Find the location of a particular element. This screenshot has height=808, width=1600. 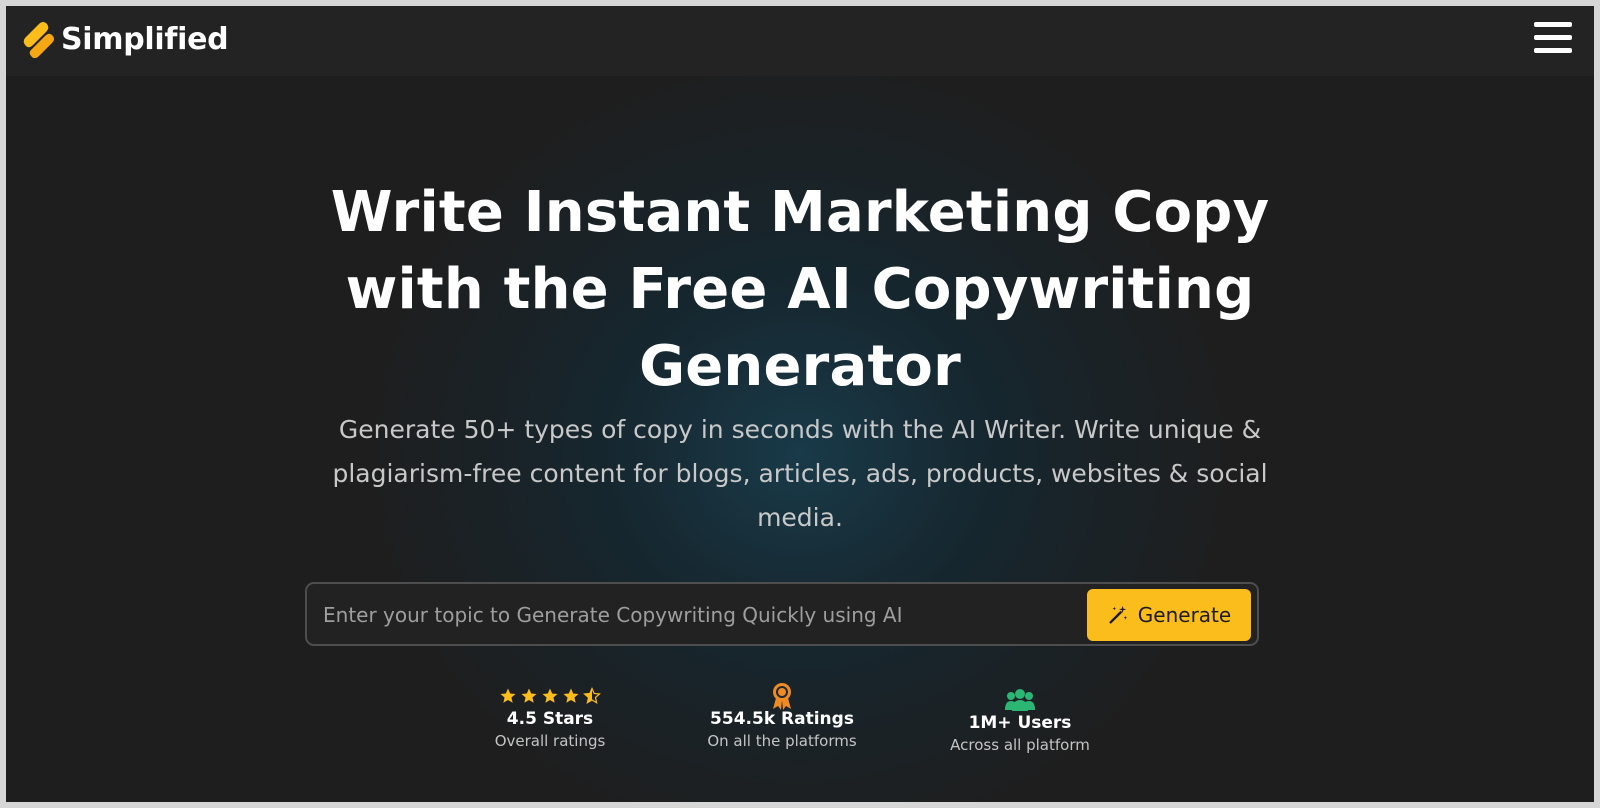

stat-title: 554.5k Ratings is located at coordinates (782, 719).